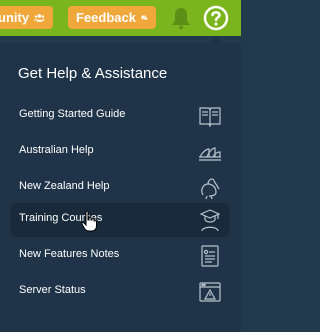 Image resolution: width=320 pixels, height=332 pixels. What do you see at coordinates (56, 150) in the screenshot?
I see `menu-item-label: Australian Help` at bounding box center [56, 150].